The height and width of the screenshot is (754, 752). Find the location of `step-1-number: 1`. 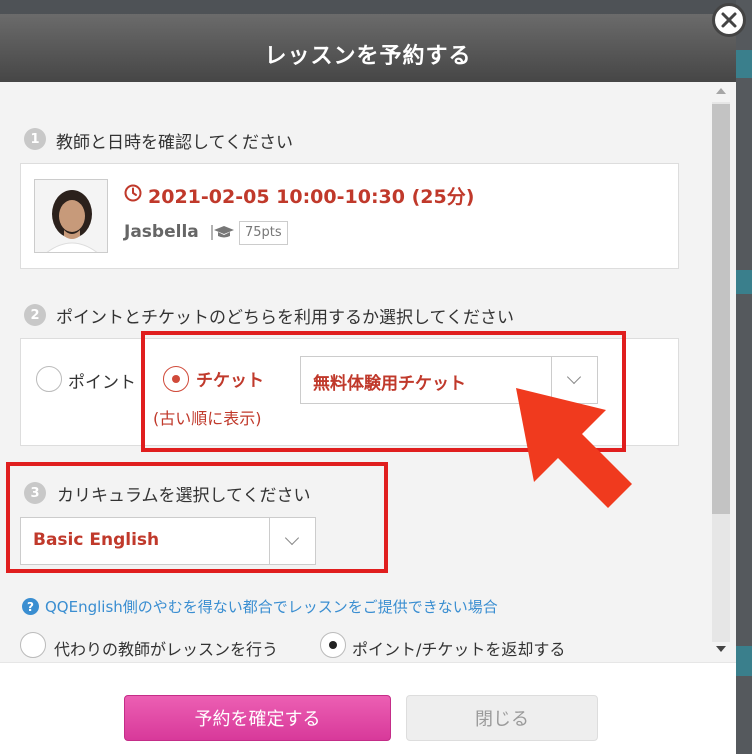

step-1-number: 1 is located at coordinates (35, 139).